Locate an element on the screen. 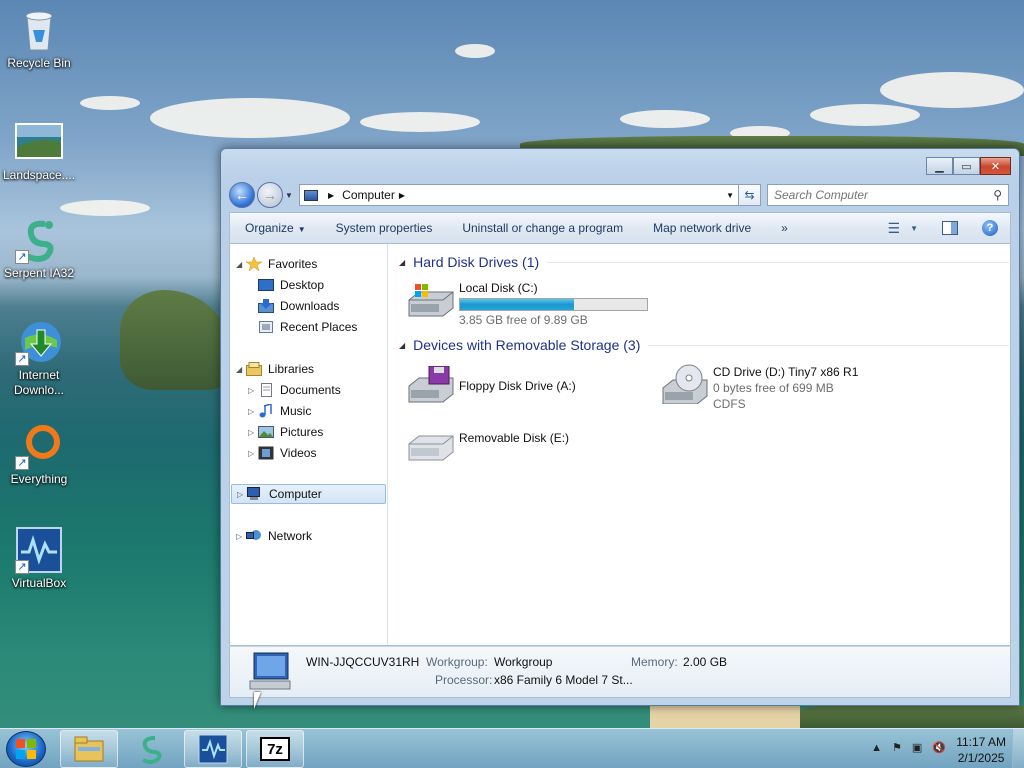 This screenshot has height=768, width=1024. taskbar-7zip-button: 7z is located at coordinates (275, 749).